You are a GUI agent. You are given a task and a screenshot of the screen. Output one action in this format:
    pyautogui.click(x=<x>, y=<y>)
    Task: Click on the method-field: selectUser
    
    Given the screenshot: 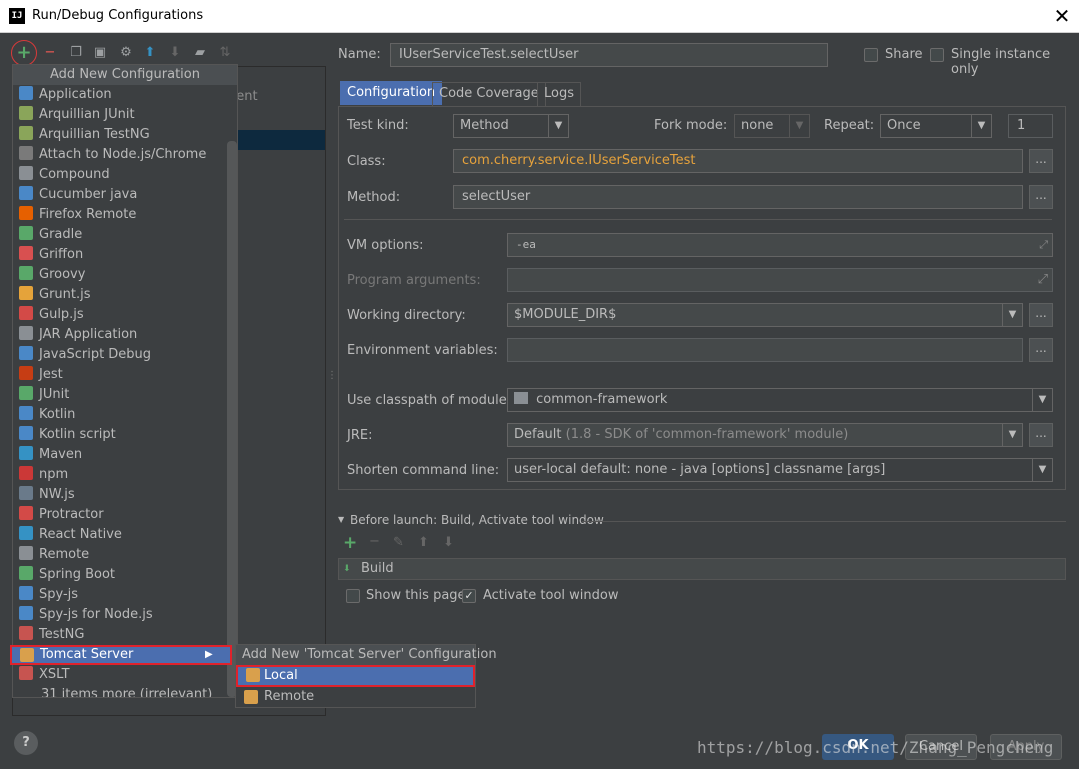 What is the action you would take?
    pyautogui.click(x=738, y=197)
    